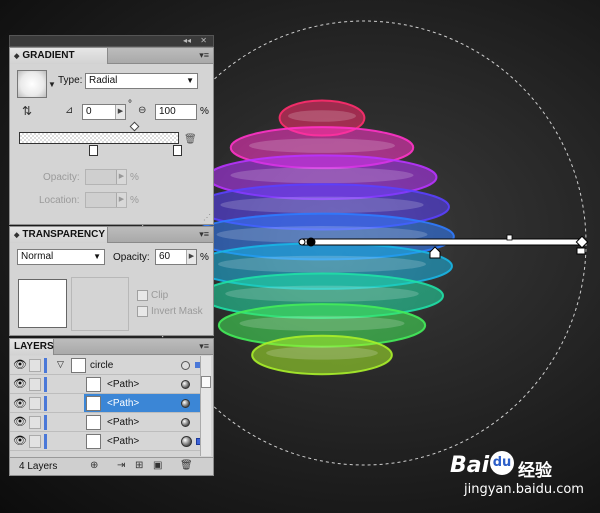 This screenshot has width=600, height=513. What do you see at coordinates (134, 177) in the screenshot?
I see `gradient-opacity-unit: %` at bounding box center [134, 177].